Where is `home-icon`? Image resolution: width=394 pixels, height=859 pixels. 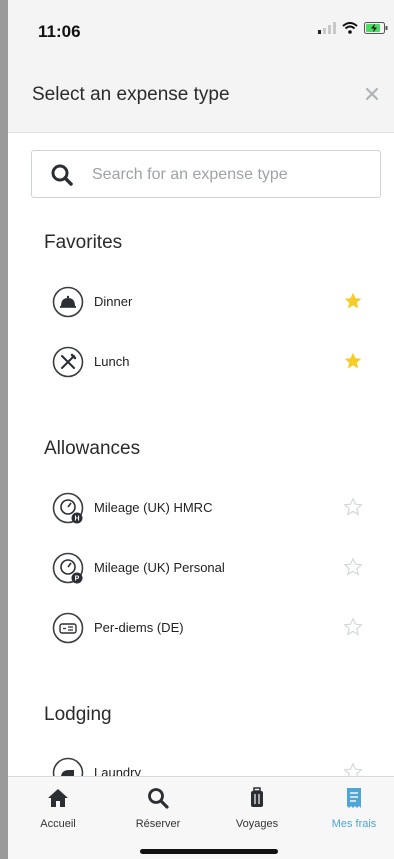 home-icon is located at coordinates (58, 798).